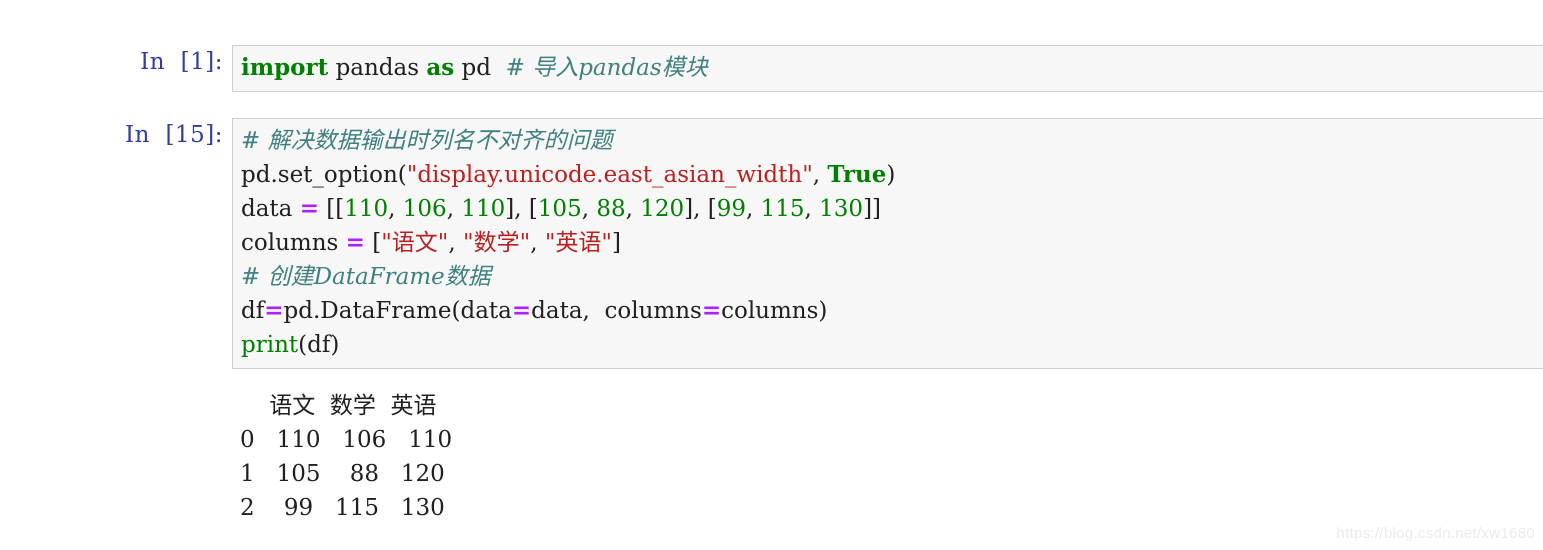 The height and width of the screenshot is (550, 1543). Describe the element at coordinates (386, 311) in the screenshot. I see `code-token: DataFrame` at that location.